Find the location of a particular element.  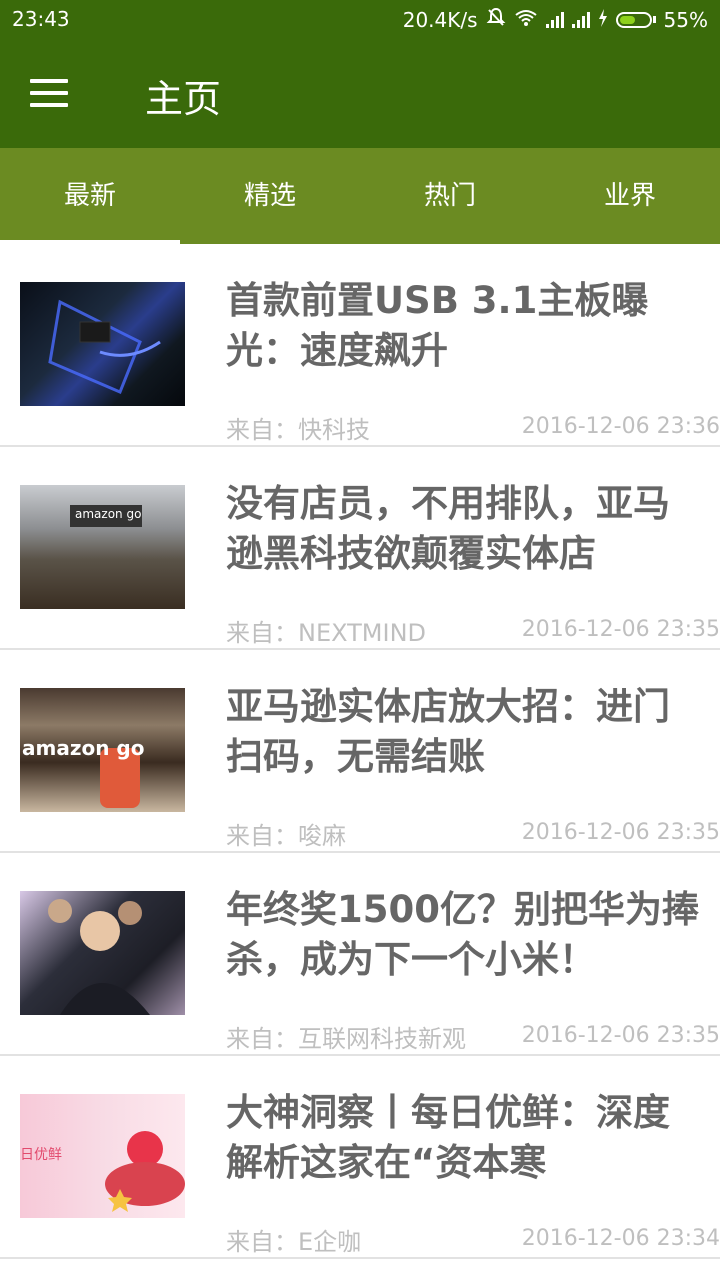

tab-featured: 精选 is located at coordinates (270, 196).